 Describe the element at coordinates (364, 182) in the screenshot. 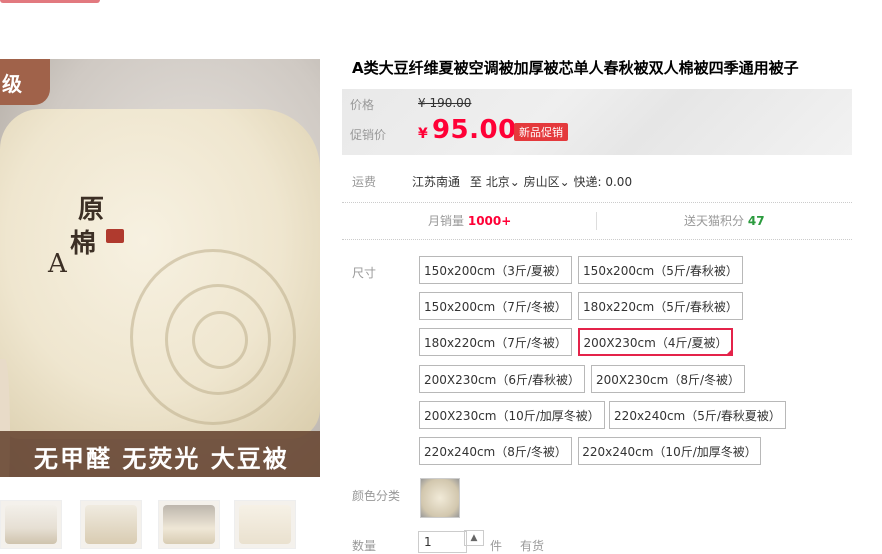

I see `shipping-label: 运费` at that location.